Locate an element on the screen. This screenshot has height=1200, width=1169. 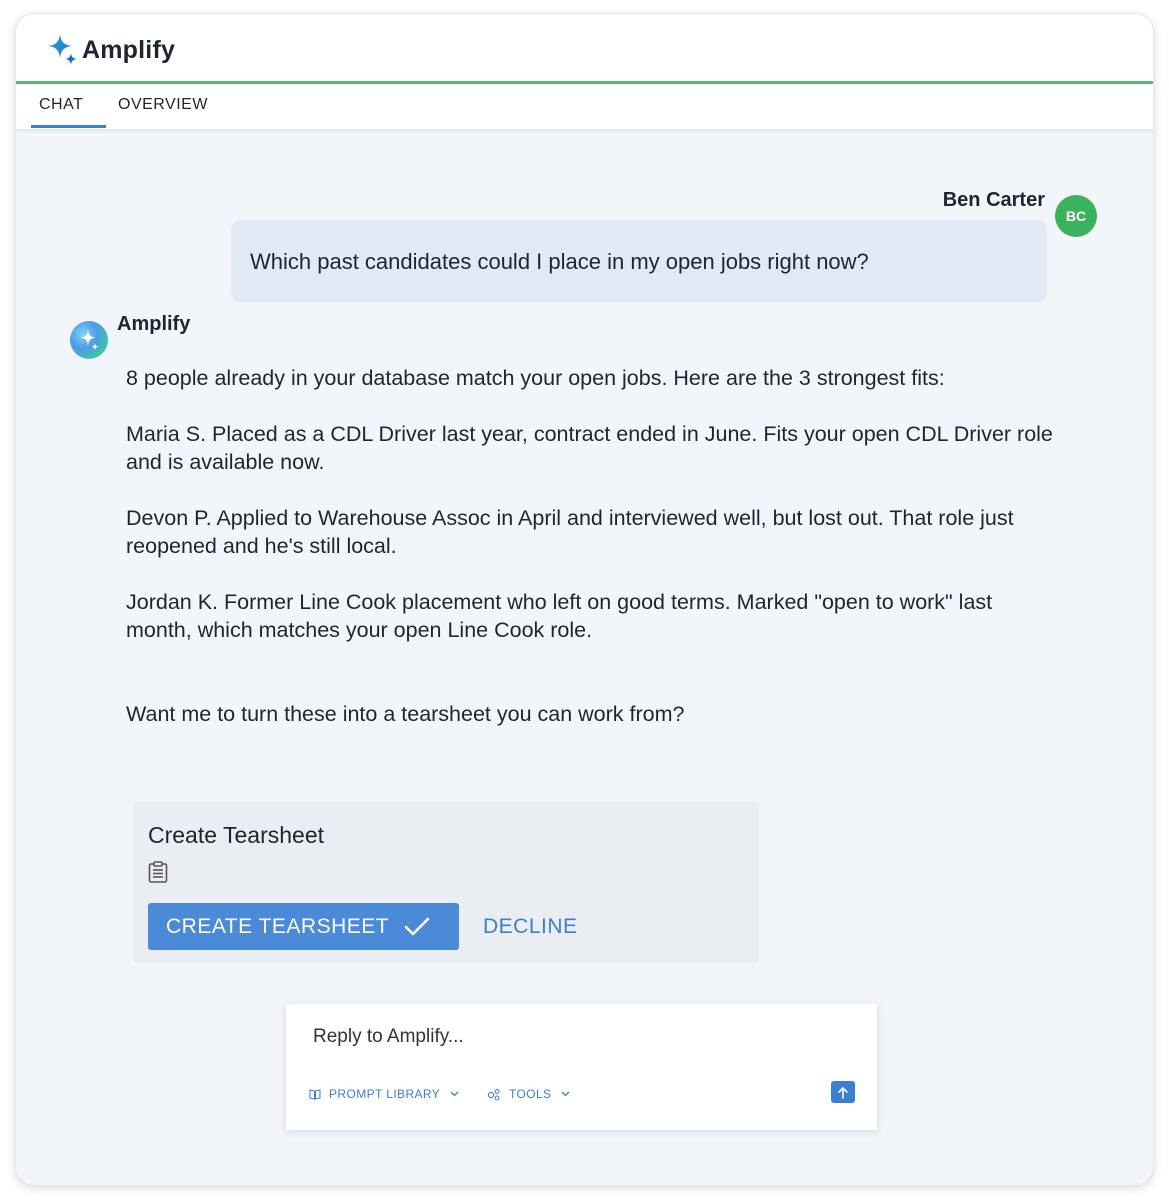
arrow-up-icon is located at coordinates (843, 1092).